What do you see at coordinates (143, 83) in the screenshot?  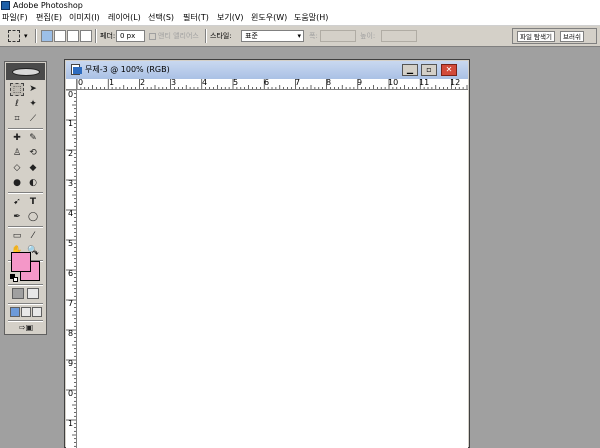 I see `ruler-h-label: 2` at bounding box center [143, 83].